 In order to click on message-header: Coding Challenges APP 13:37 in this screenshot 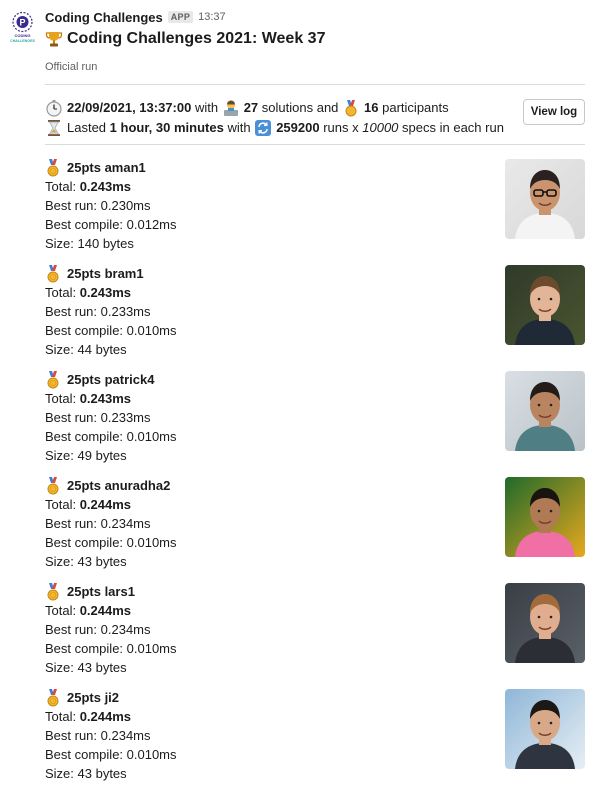, I will do `click(135, 17)`.